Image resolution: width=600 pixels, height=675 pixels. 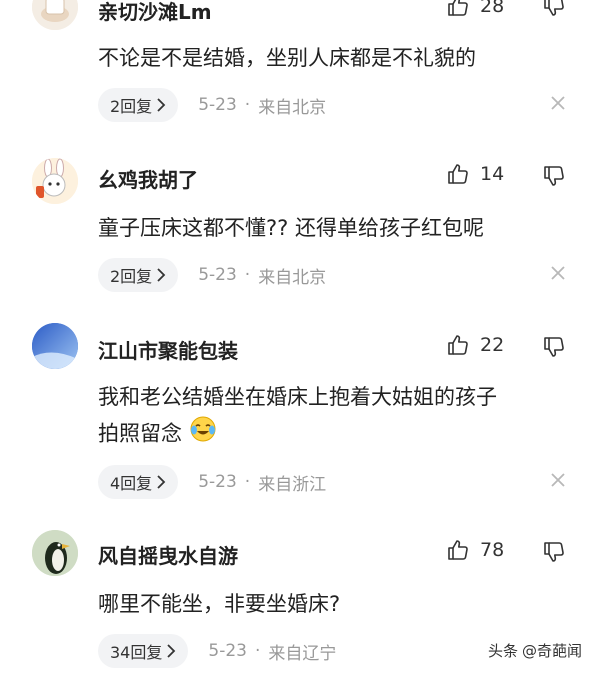 I want to click on like-button: 78, so click(x=475, y=550).